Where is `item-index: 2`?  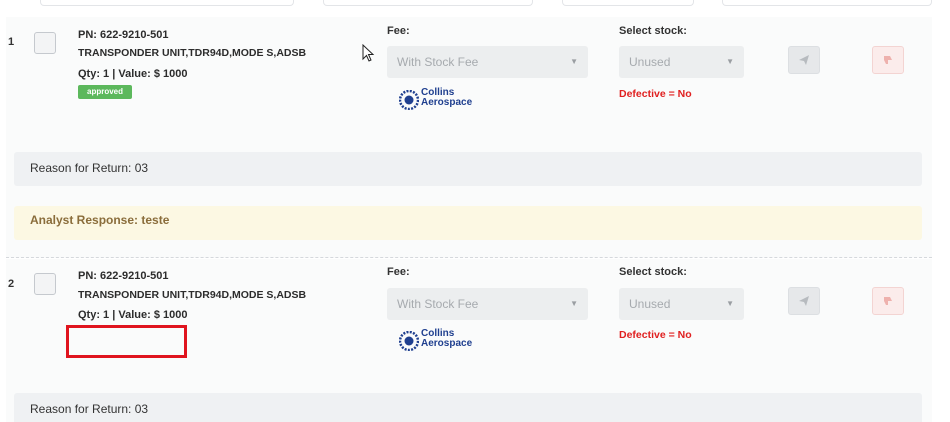 item-index: 2 is located at coordinates (11, 284).